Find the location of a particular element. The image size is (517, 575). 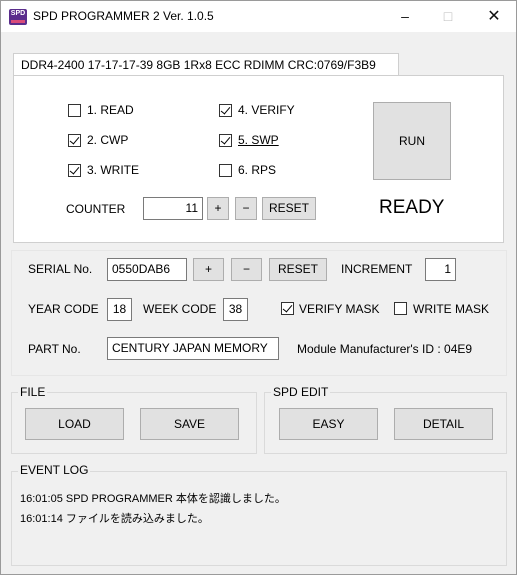

write-label: 3. WRITE is located at coordinates (113, 170).